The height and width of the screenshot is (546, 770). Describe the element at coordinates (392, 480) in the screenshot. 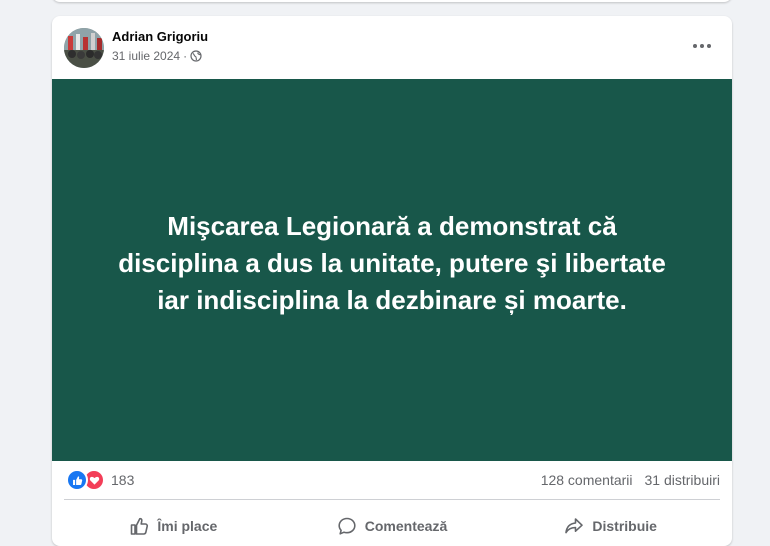

I see `post-stats: 183 128 comentarii 31 distribuiri` at that location.